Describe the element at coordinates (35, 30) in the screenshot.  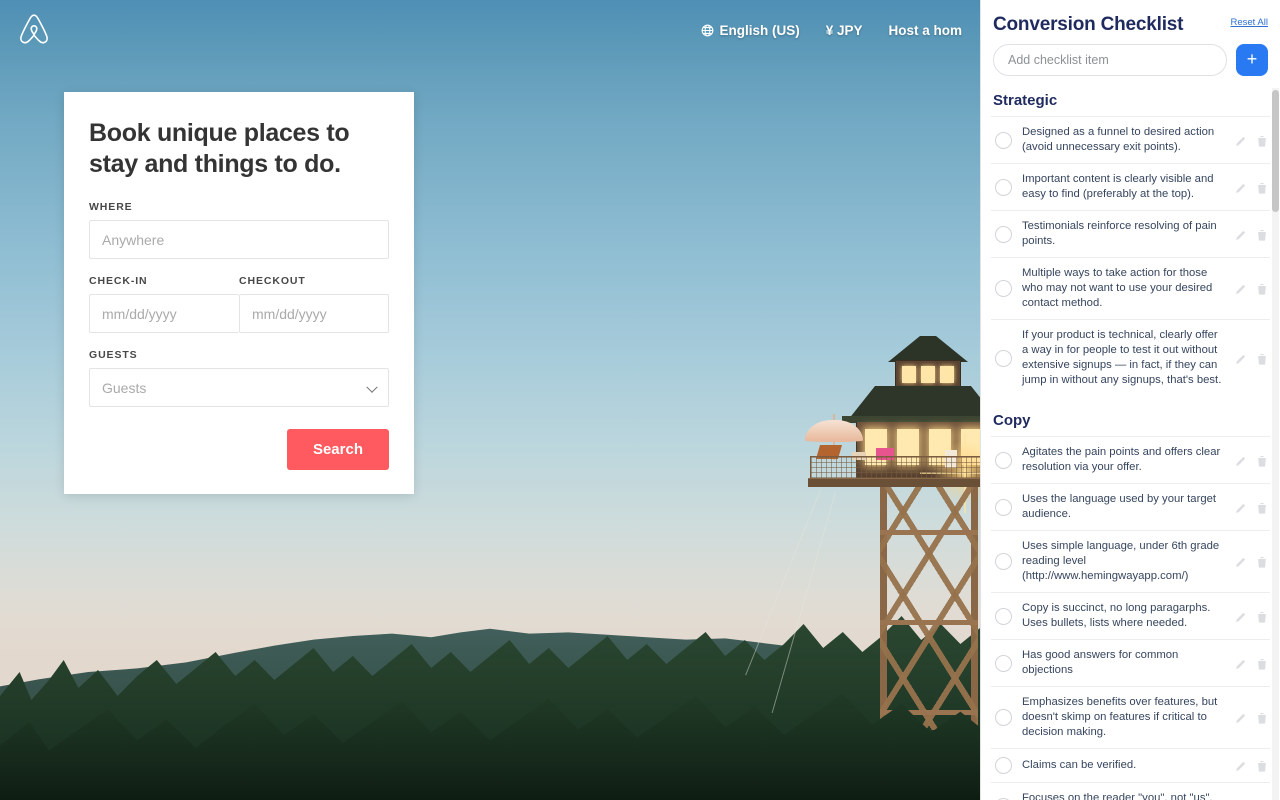
I see `airbnb-belo-logo` at that location.